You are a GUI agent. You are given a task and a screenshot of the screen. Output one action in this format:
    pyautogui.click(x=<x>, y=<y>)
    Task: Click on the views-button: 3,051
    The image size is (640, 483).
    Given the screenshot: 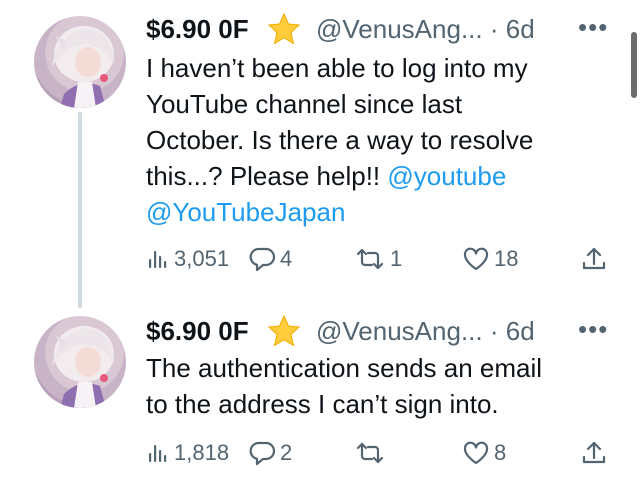 What is the action you would take?
    pyautogui.click(x=187, y=259)
    